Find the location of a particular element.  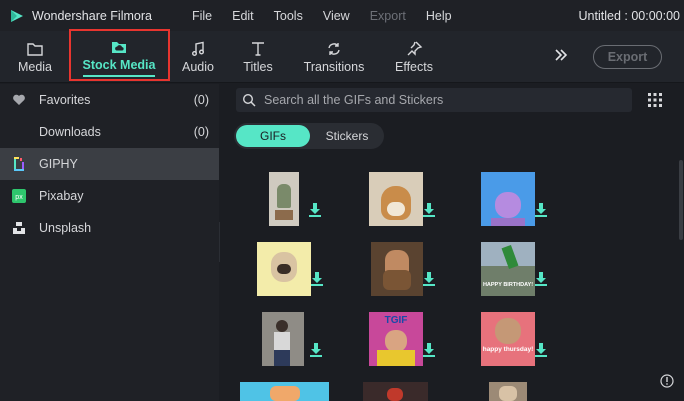

pixabay-logo-icon: px is located at coordinates (19, 196).